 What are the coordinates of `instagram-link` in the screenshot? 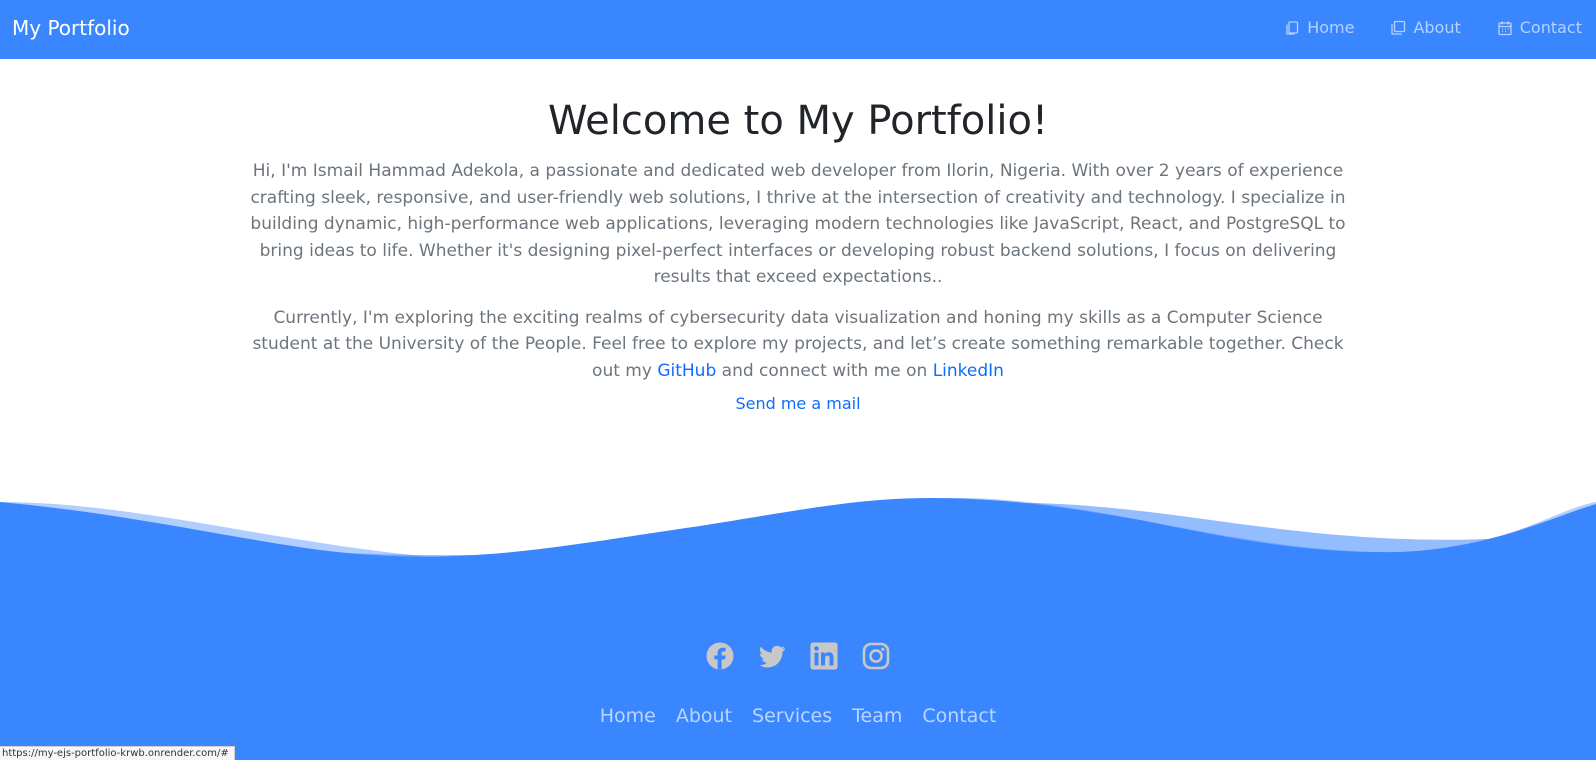 It's located at (876, 656).